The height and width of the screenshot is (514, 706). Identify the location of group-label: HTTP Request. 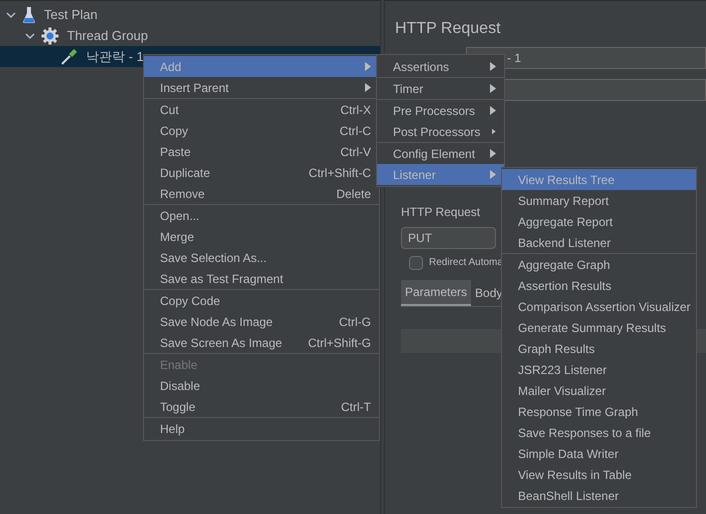
(441, 212).